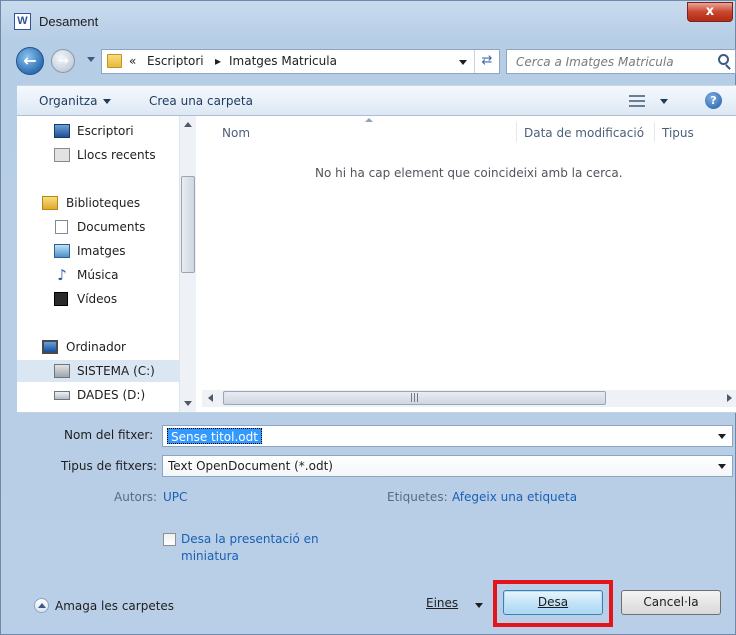 This screenshot has height=635, width=736. Describe the element at coordinates (447, 466) in the screenshot. I see `filetype-select: Text OpenDocument (*.odt)` at that location.